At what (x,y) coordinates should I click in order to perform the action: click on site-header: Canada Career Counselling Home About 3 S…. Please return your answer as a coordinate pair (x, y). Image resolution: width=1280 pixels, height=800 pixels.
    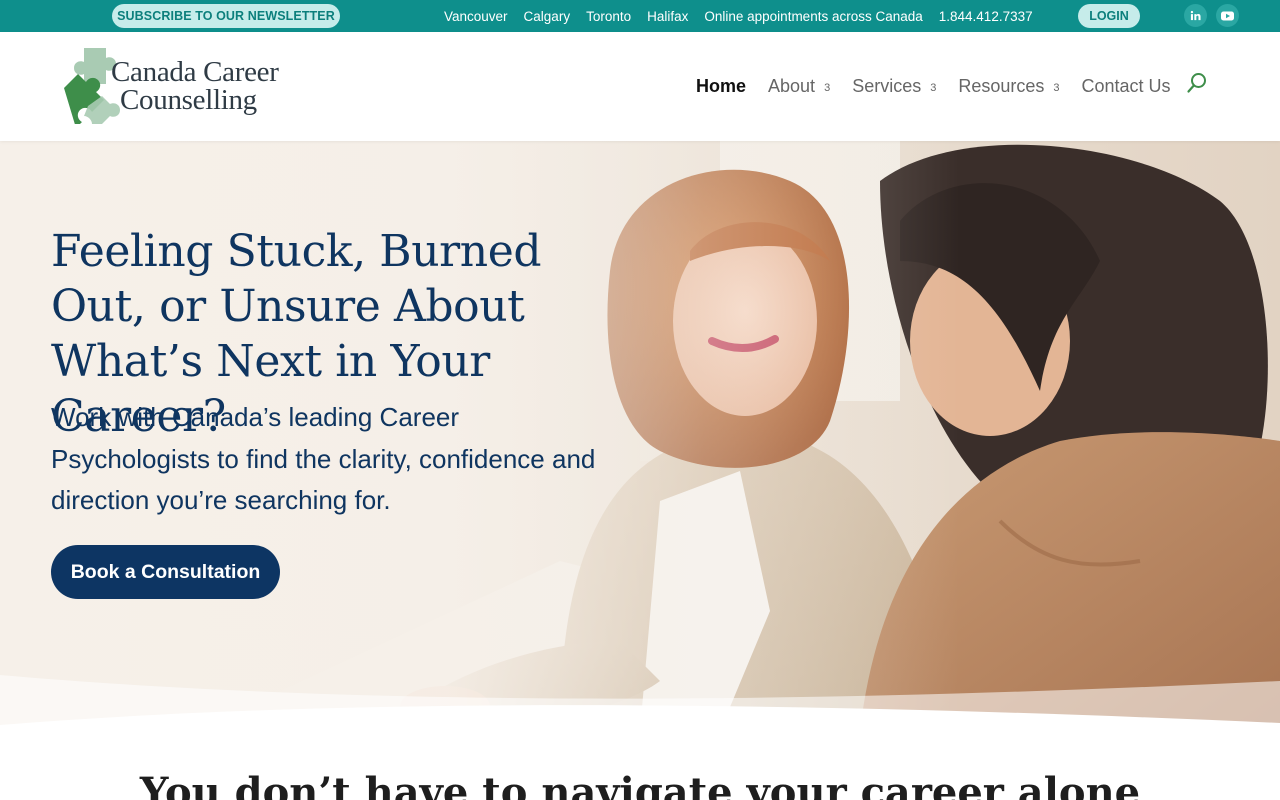
    Looking at the image, I should click on (640, 86).